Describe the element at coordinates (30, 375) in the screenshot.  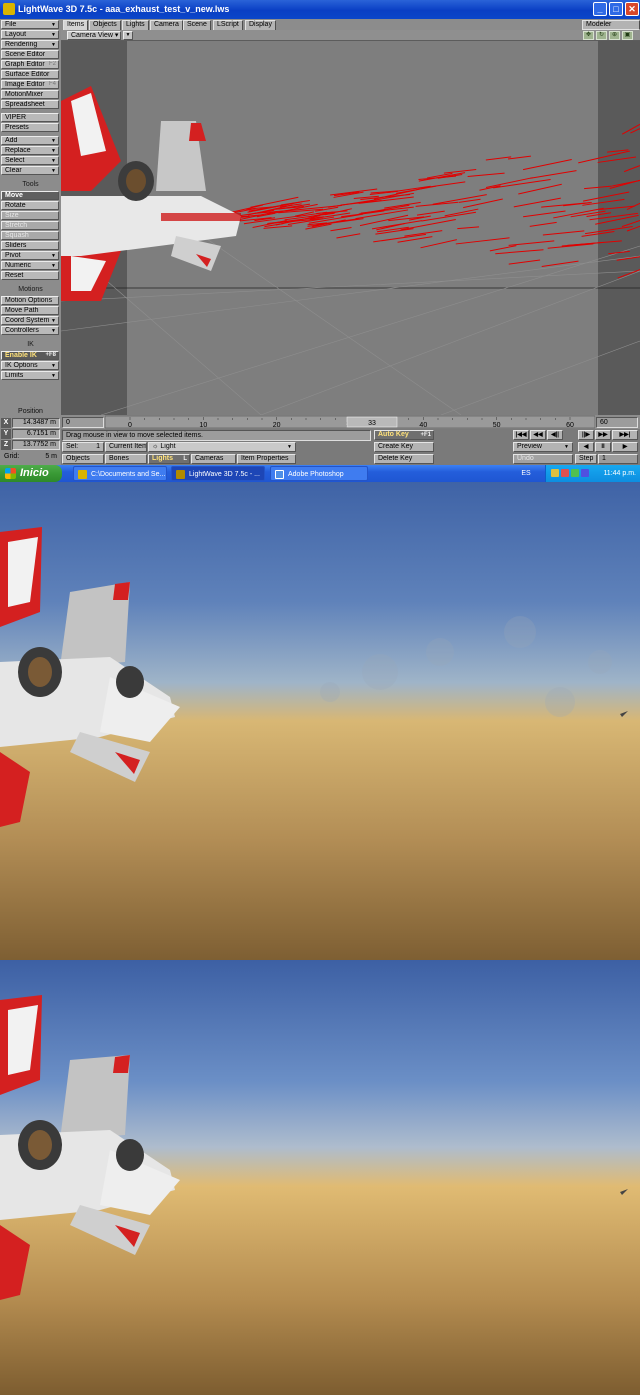
I see `limits-menu: Limits` at that location.